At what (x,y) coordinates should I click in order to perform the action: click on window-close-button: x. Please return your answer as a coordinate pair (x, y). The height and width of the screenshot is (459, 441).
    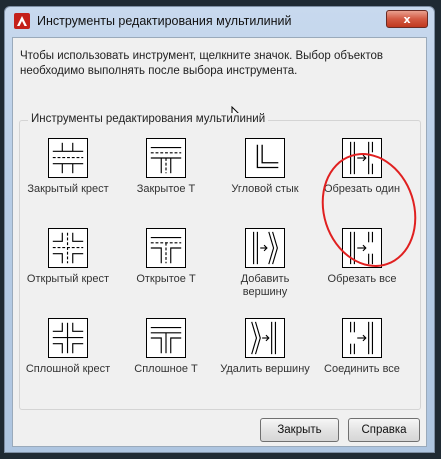
    Looking at the image, I should click on (407, 19).